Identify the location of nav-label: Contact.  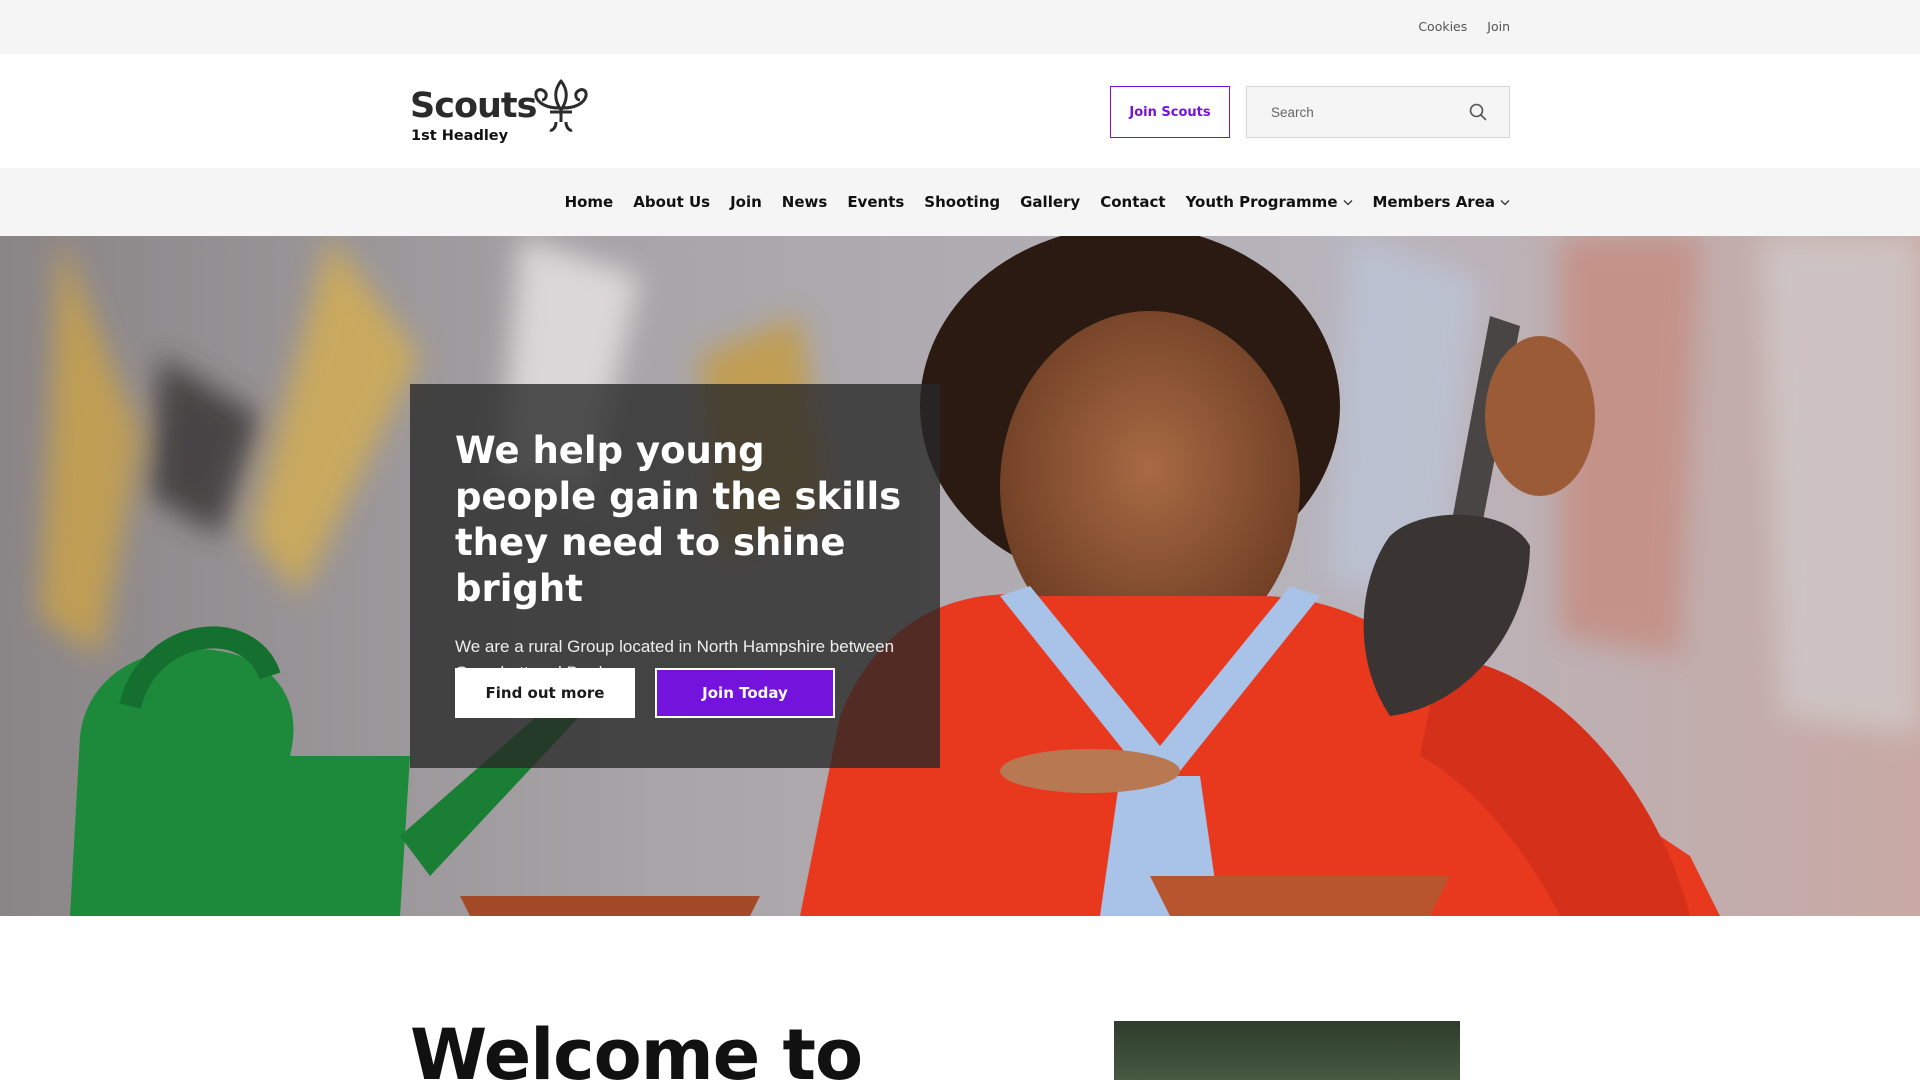
(1133, 202).